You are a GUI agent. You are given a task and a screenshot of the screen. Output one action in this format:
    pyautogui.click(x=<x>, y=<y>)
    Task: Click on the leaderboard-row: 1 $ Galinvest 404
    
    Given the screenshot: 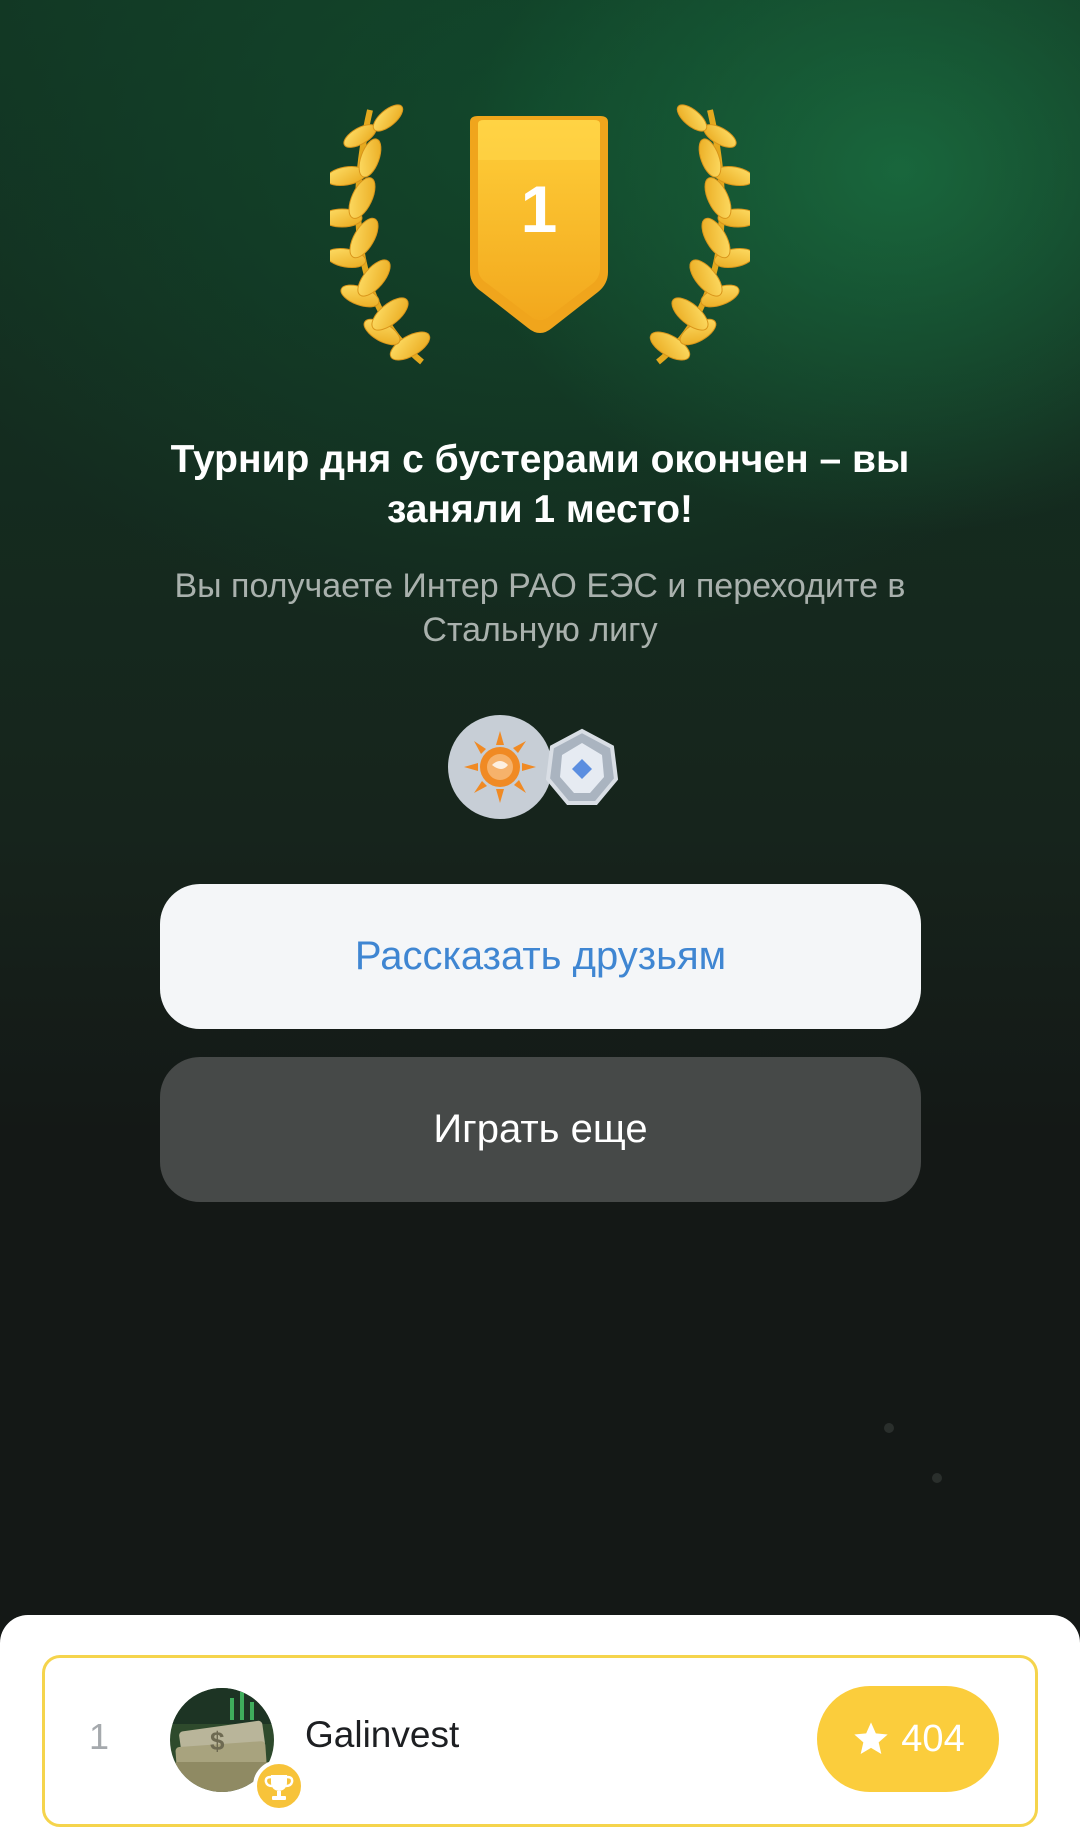 What is the action you would take?
    pyautogui.click(x=540, y=1741)
    